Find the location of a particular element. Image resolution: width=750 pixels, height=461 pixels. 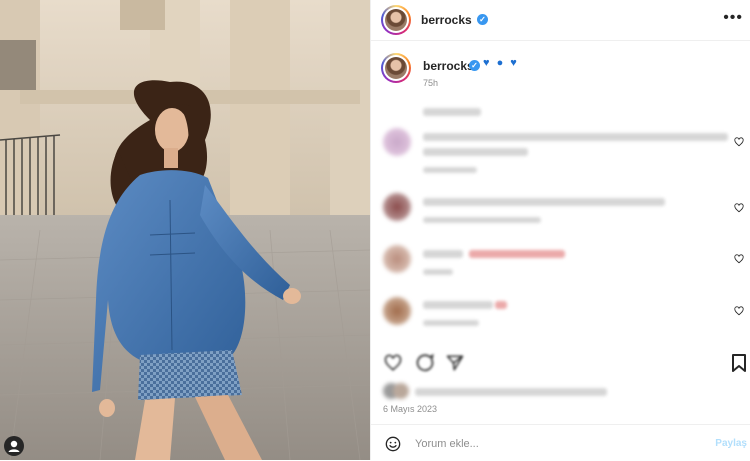

comment-input is located at coordinates (550, 444).